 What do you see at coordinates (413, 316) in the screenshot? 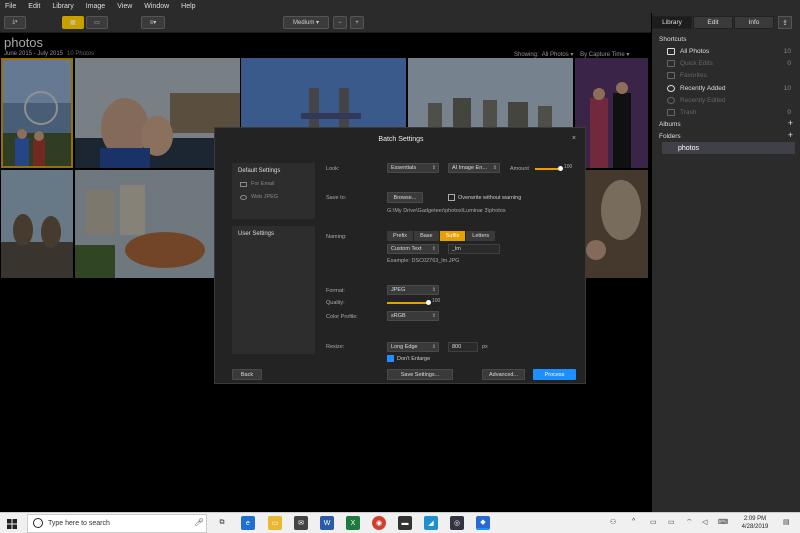
I see `color-profile-select: sRGB` at bounding box center [413, 316].